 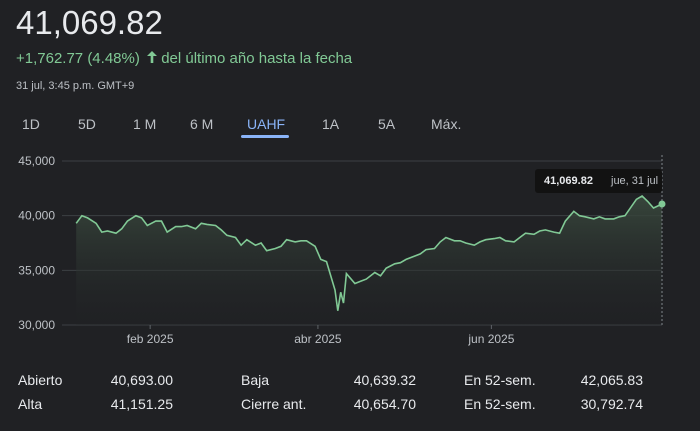 I want to click on tab-max: Máx., so click(x=446, y=124).